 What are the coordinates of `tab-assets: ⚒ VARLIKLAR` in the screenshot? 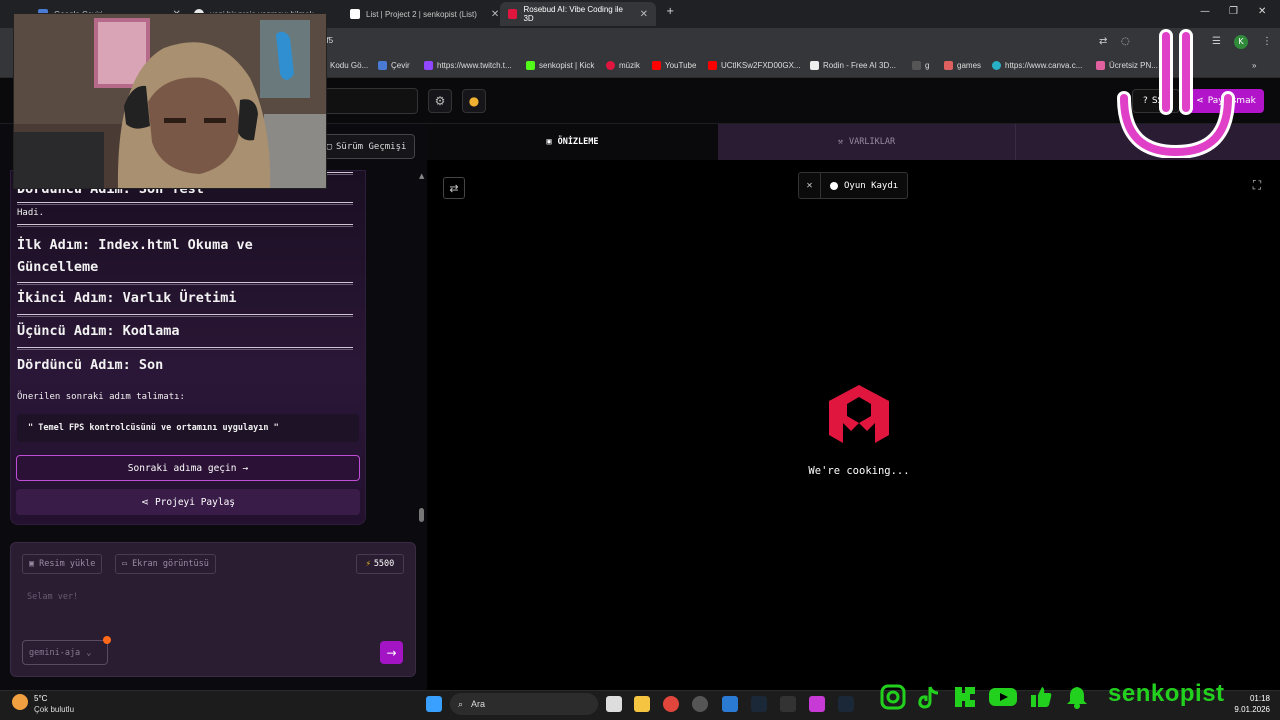 It's located at (867, 142).